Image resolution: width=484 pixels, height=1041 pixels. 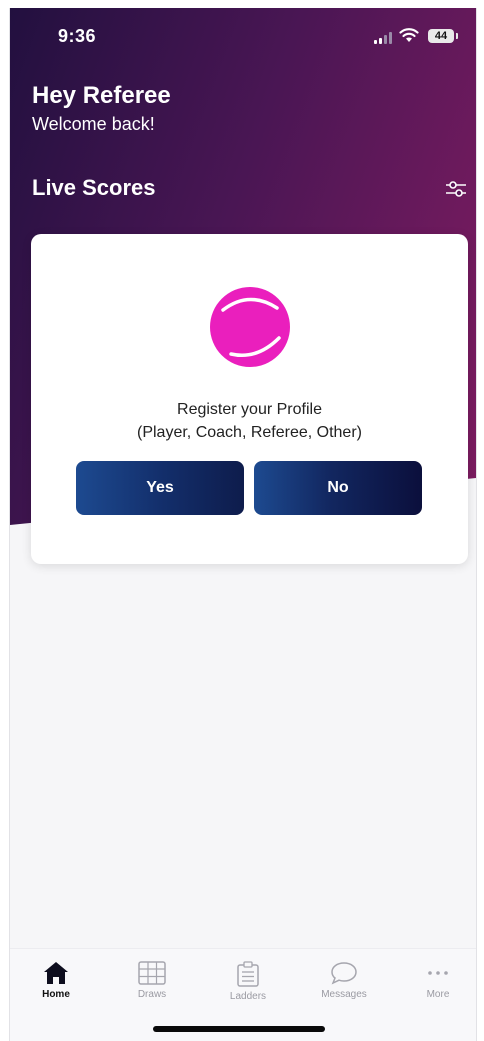 What do you see at coordinates (437, 980) in the screenshot?
I see `tab-more: More` at bounding box center [437, 980].